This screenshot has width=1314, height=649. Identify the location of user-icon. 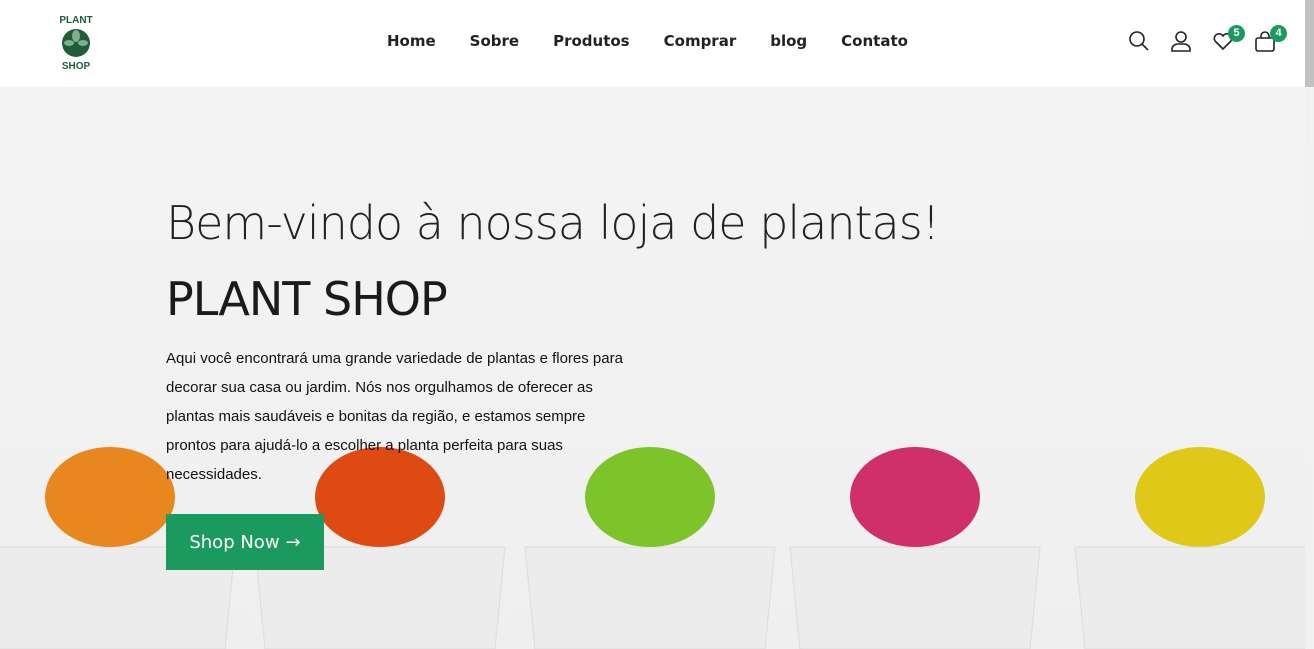
(1181, 41).